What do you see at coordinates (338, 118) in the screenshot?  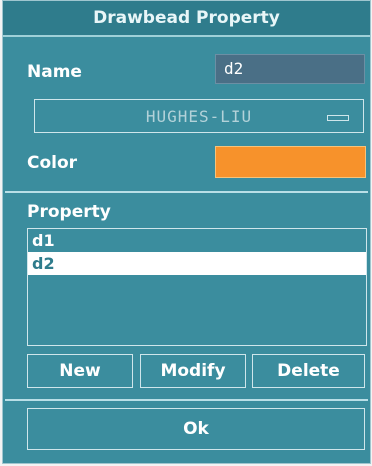 I see `dropdown-indicator-icon` at bounding box center [338, 118].